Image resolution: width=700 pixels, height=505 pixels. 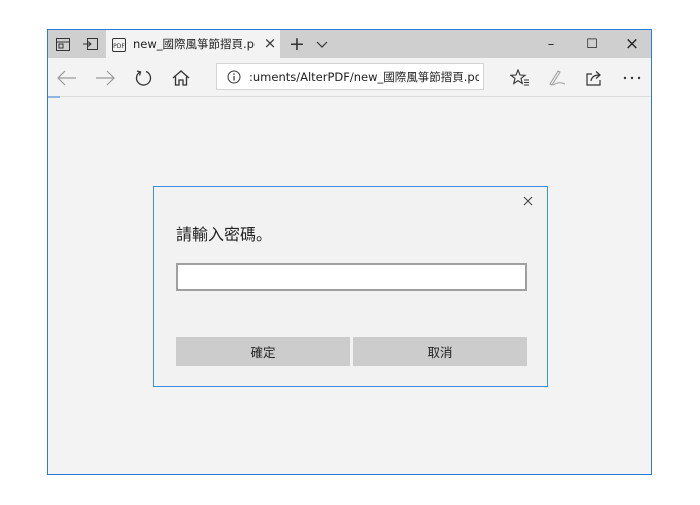 What do you see at coordinates (270, 43) in the screenshot?
I see `tab-close-button: ×` at bounding box center [270, 43].